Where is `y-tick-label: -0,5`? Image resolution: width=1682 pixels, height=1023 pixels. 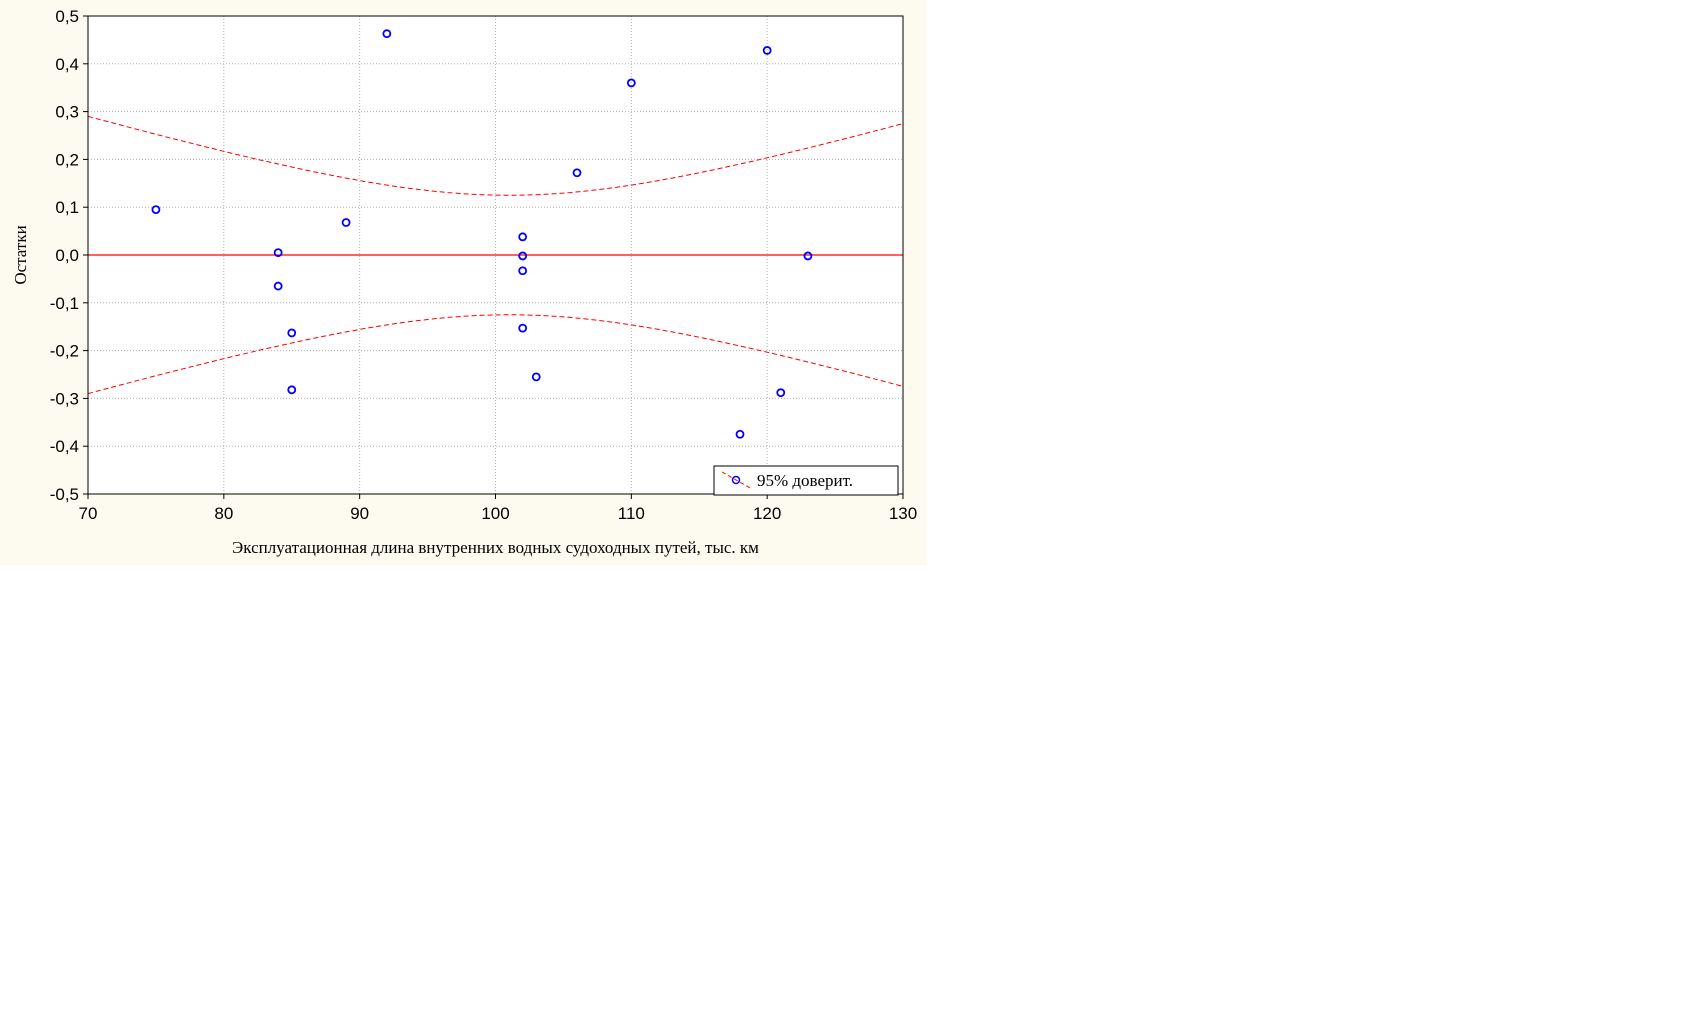
y-tick-label: -0,5 is located at coordinates (64, 494).